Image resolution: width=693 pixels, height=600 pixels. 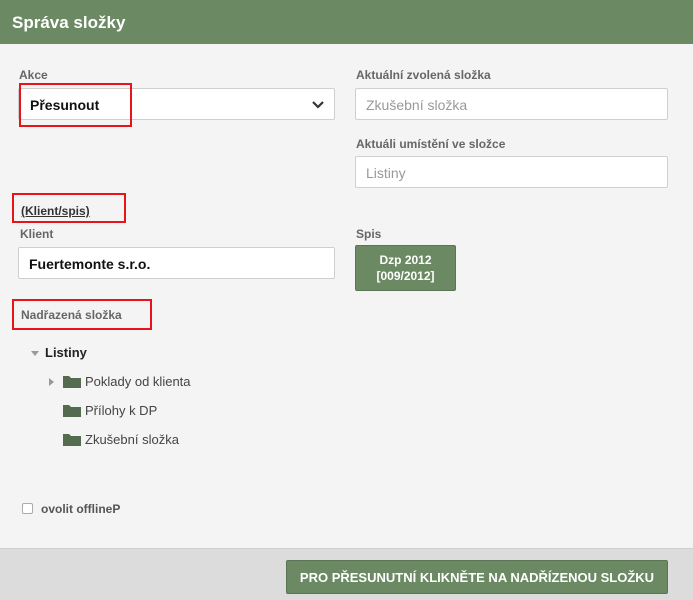 I want to click on tree-item-zkusebni: Zkušební složka, so click(x=121, y=441).